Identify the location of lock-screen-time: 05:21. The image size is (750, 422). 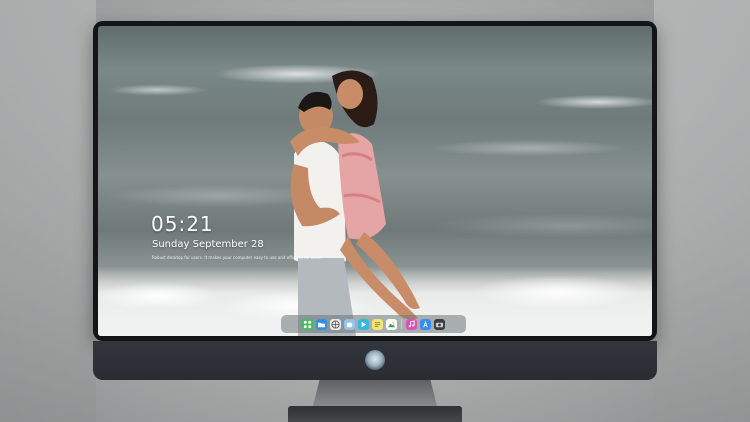
(182, 224).